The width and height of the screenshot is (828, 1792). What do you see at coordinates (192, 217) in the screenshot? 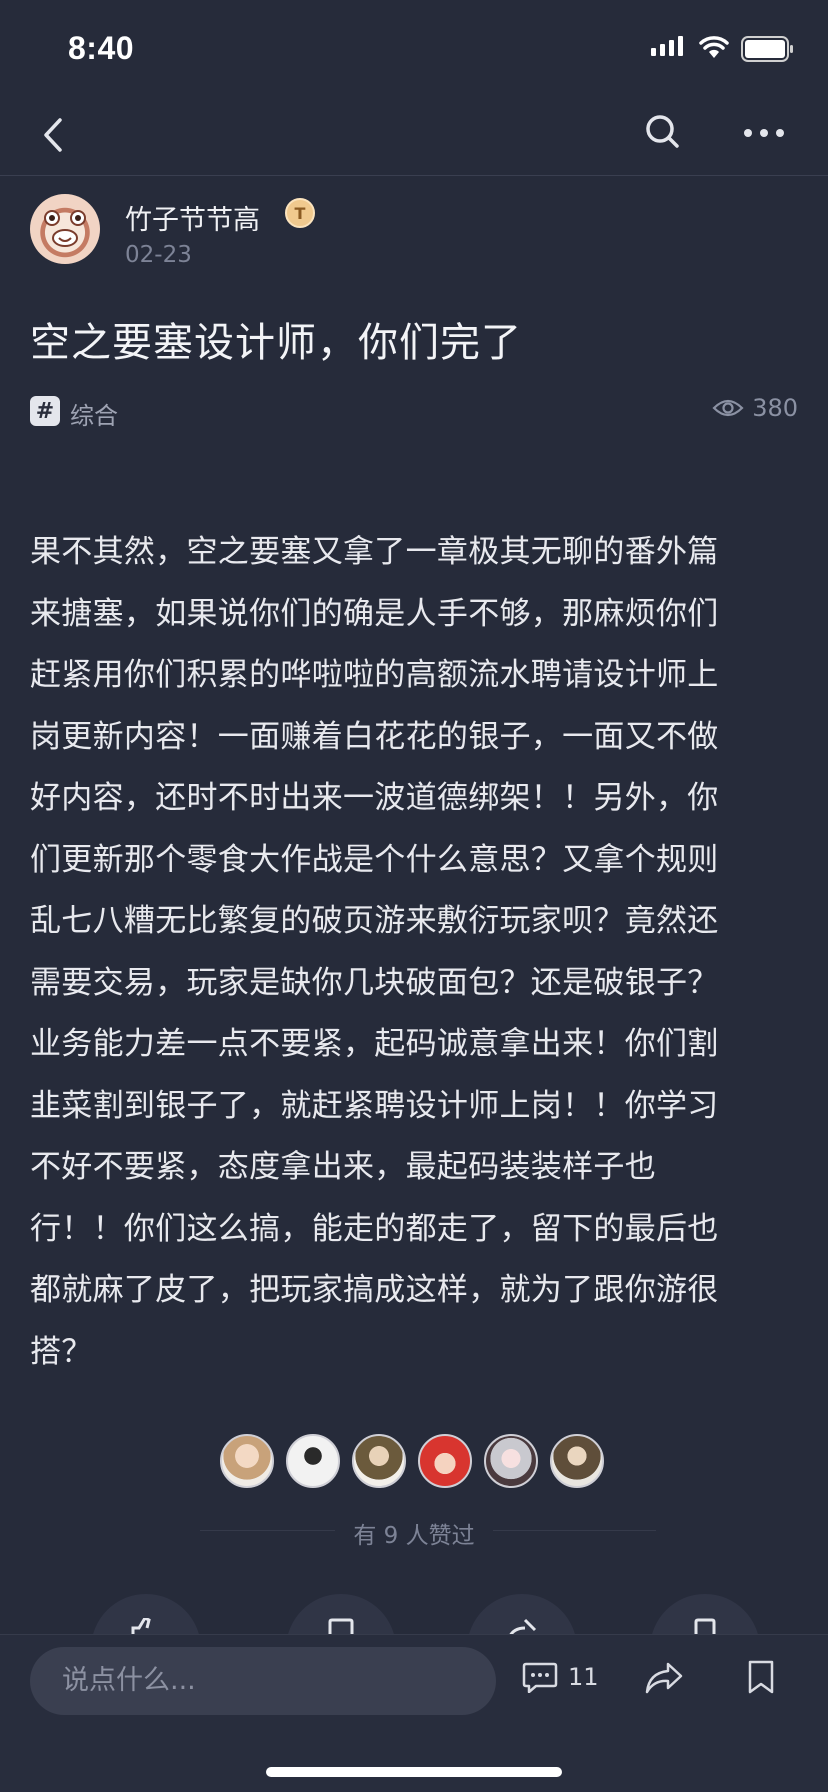
I see `author-name: 竹子节节高` at bounding box center [192, 217].